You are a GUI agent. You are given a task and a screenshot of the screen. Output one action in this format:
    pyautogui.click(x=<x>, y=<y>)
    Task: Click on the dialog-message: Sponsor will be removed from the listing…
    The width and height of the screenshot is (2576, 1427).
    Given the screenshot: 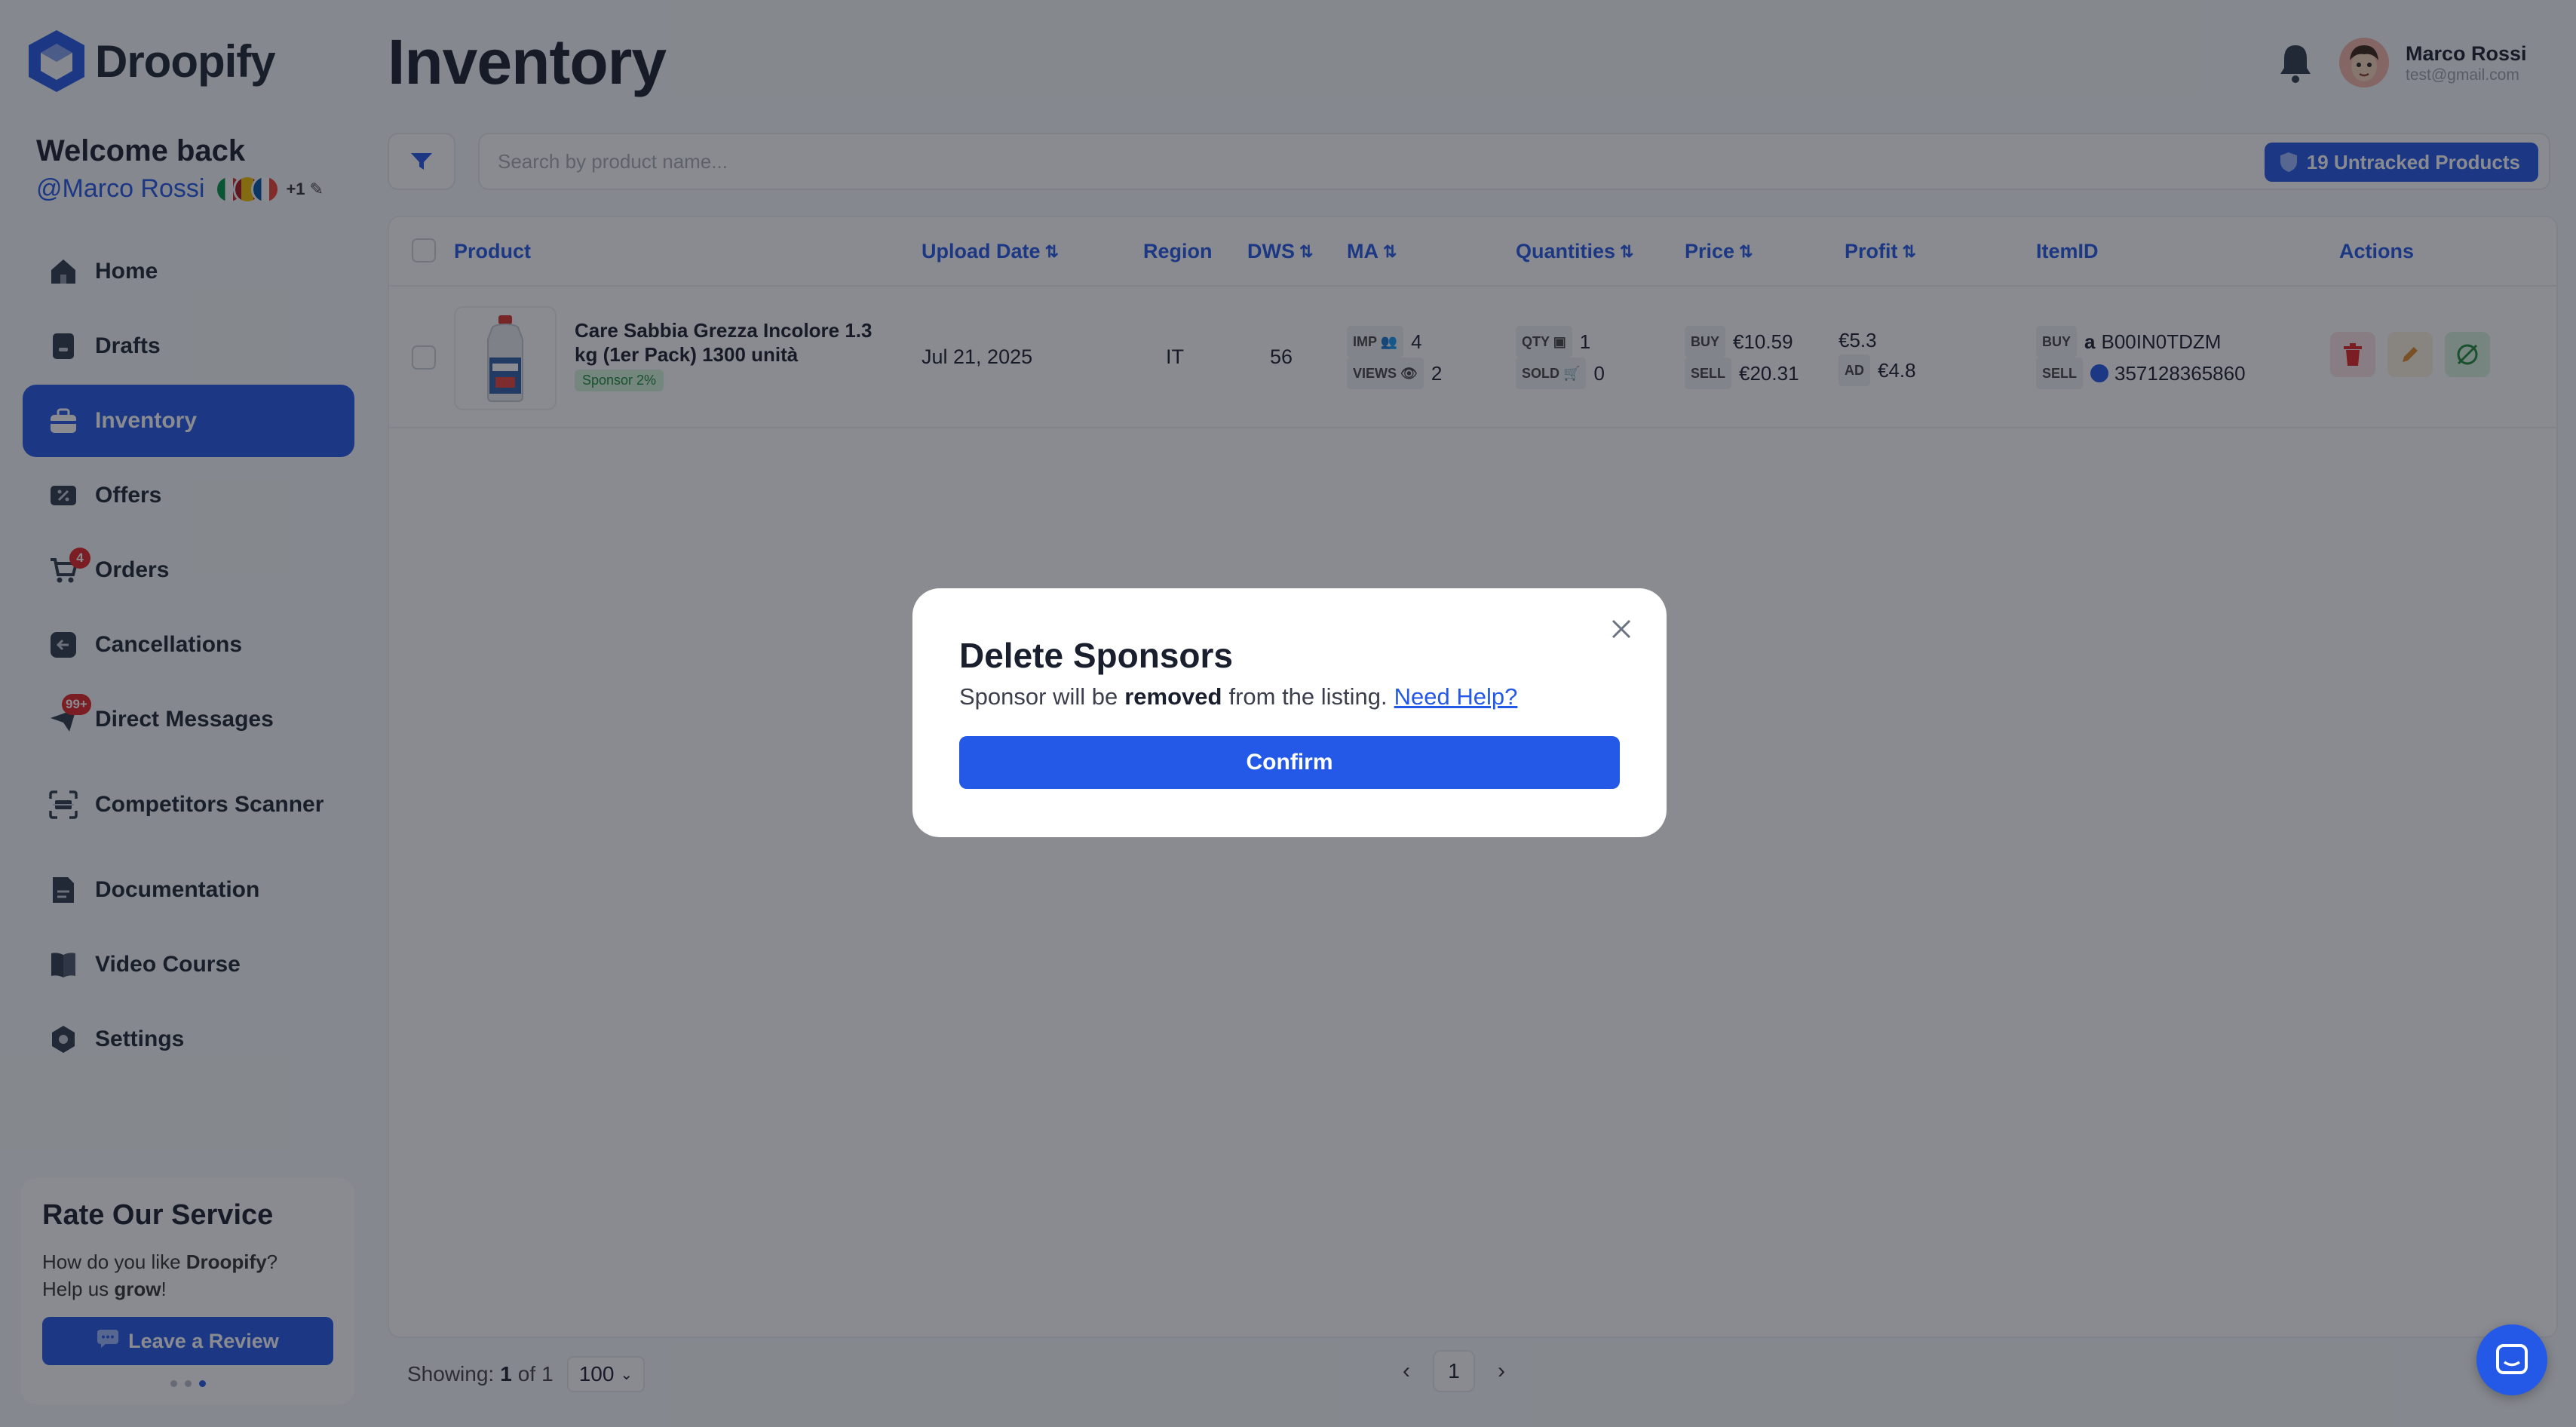 What is the action you would take?
    pyautogui.click(x=1238, y=697)
    